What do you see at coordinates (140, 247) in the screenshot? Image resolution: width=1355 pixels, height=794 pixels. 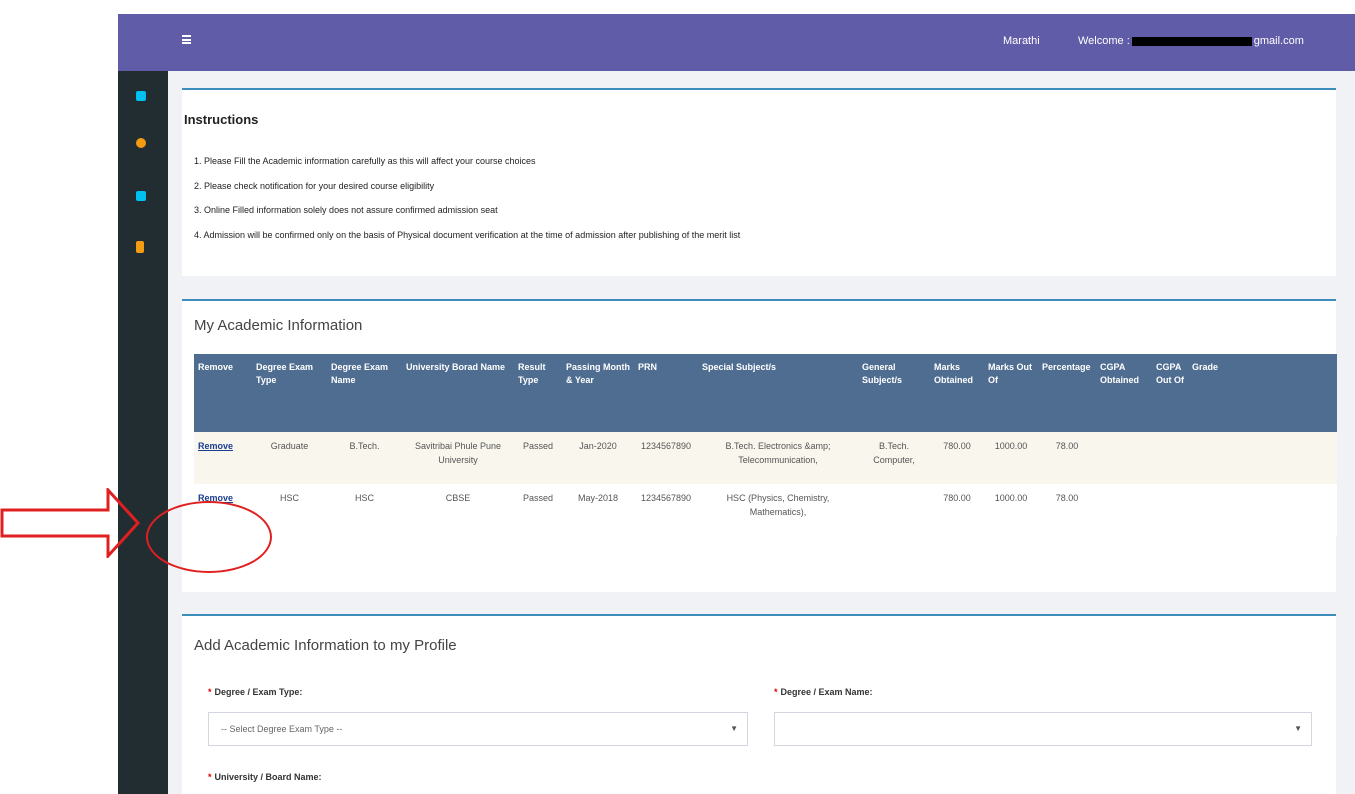 I see `document-icon` at bounding box center [140, 247].